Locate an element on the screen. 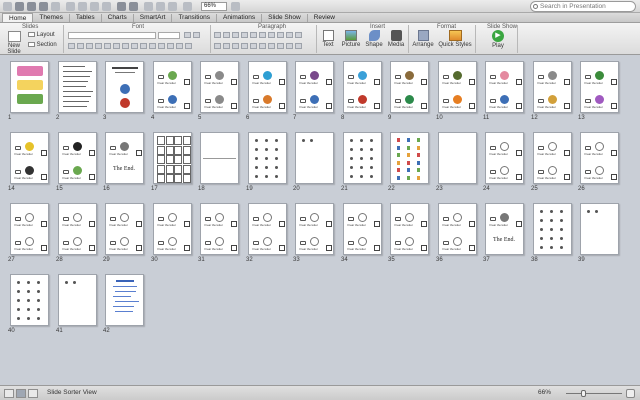  quick-styles-button: Quick Styles is located at coordinates (455, 39).